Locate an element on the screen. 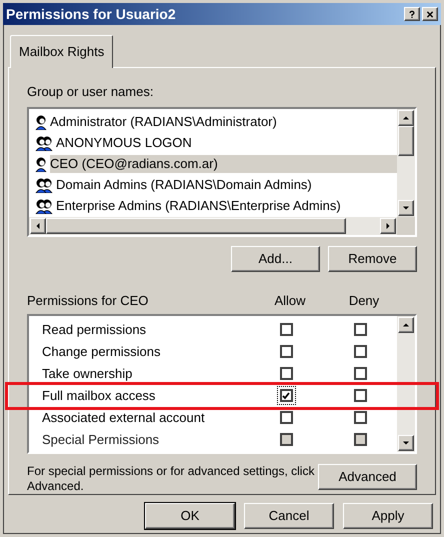  permission-label: Take ownership is located at coordinates (88, 373).